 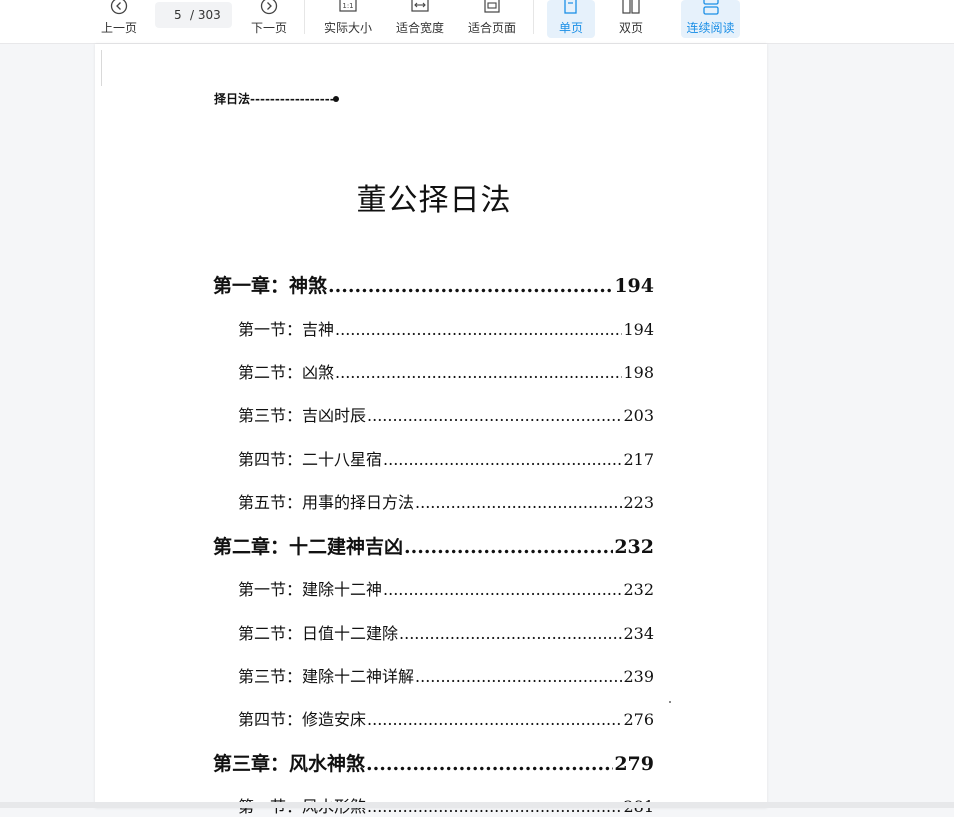 What do you see at coordinates (638, 676) in the screenshot?
I see `toc-entry-page: 239` at bounding box center [638, 676].